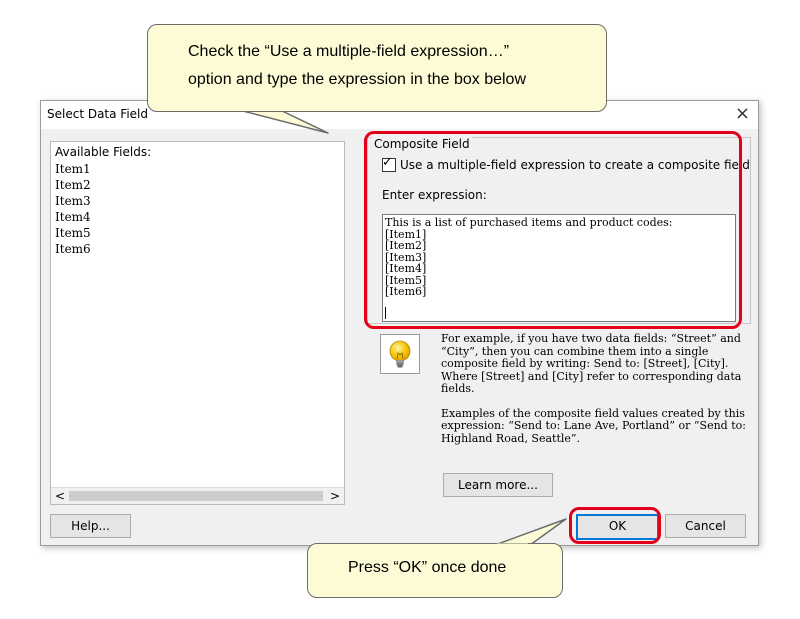 This screenshot has width=800, height=619. I want to click on horizontal-scrollbar: < >, so click(197, 495).